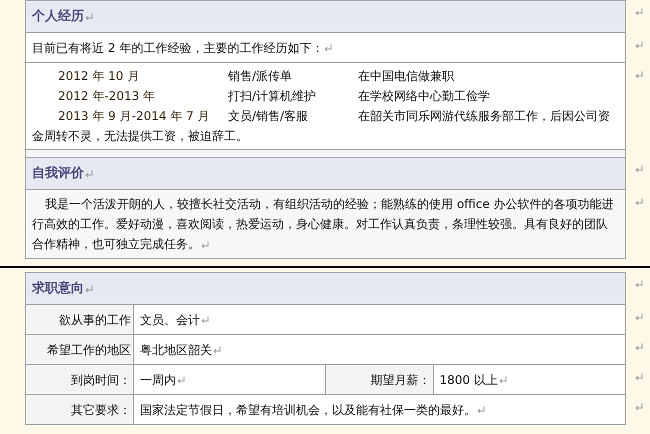  Describe the element at coordinates (321, 126) in the screenshot. I see `work-entry: 2013 年 9 月-2014 年 7 月 文员/销售/客服 在韶关市同乐网游代练服务部工作，后因公司资金周转不灵，无法提供工资，被迫辞工。` at that location.